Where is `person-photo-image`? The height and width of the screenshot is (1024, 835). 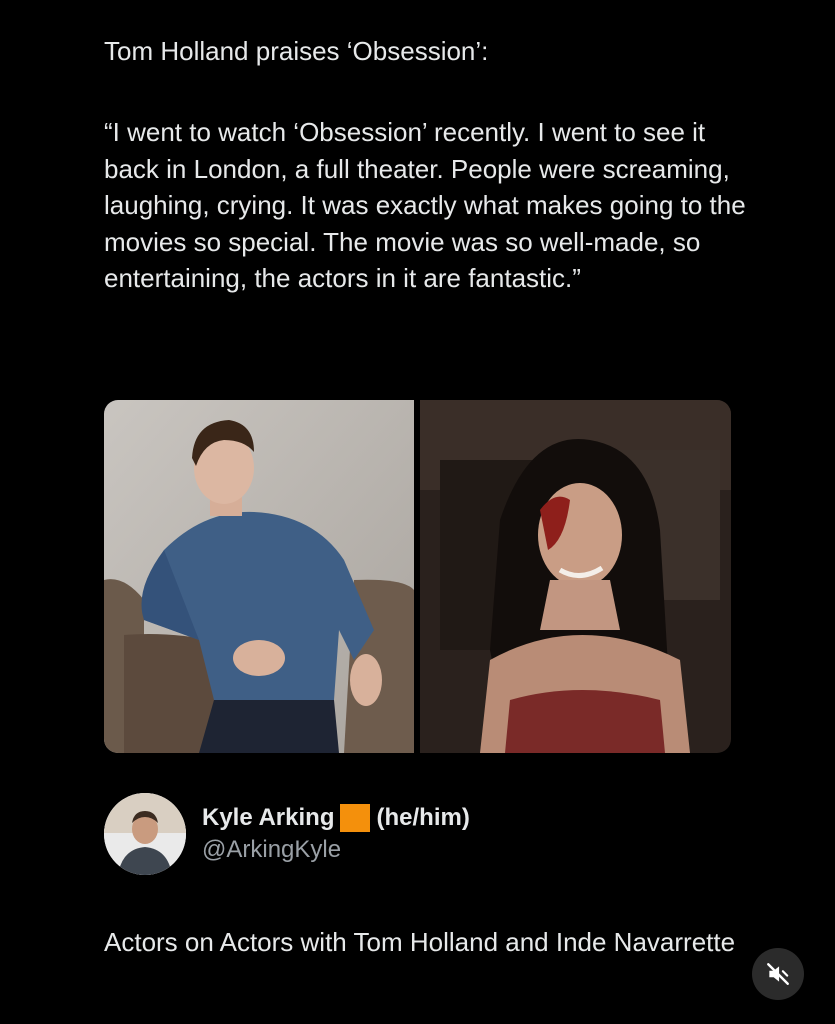
person-photo-image is located at coordinates (259, 576).